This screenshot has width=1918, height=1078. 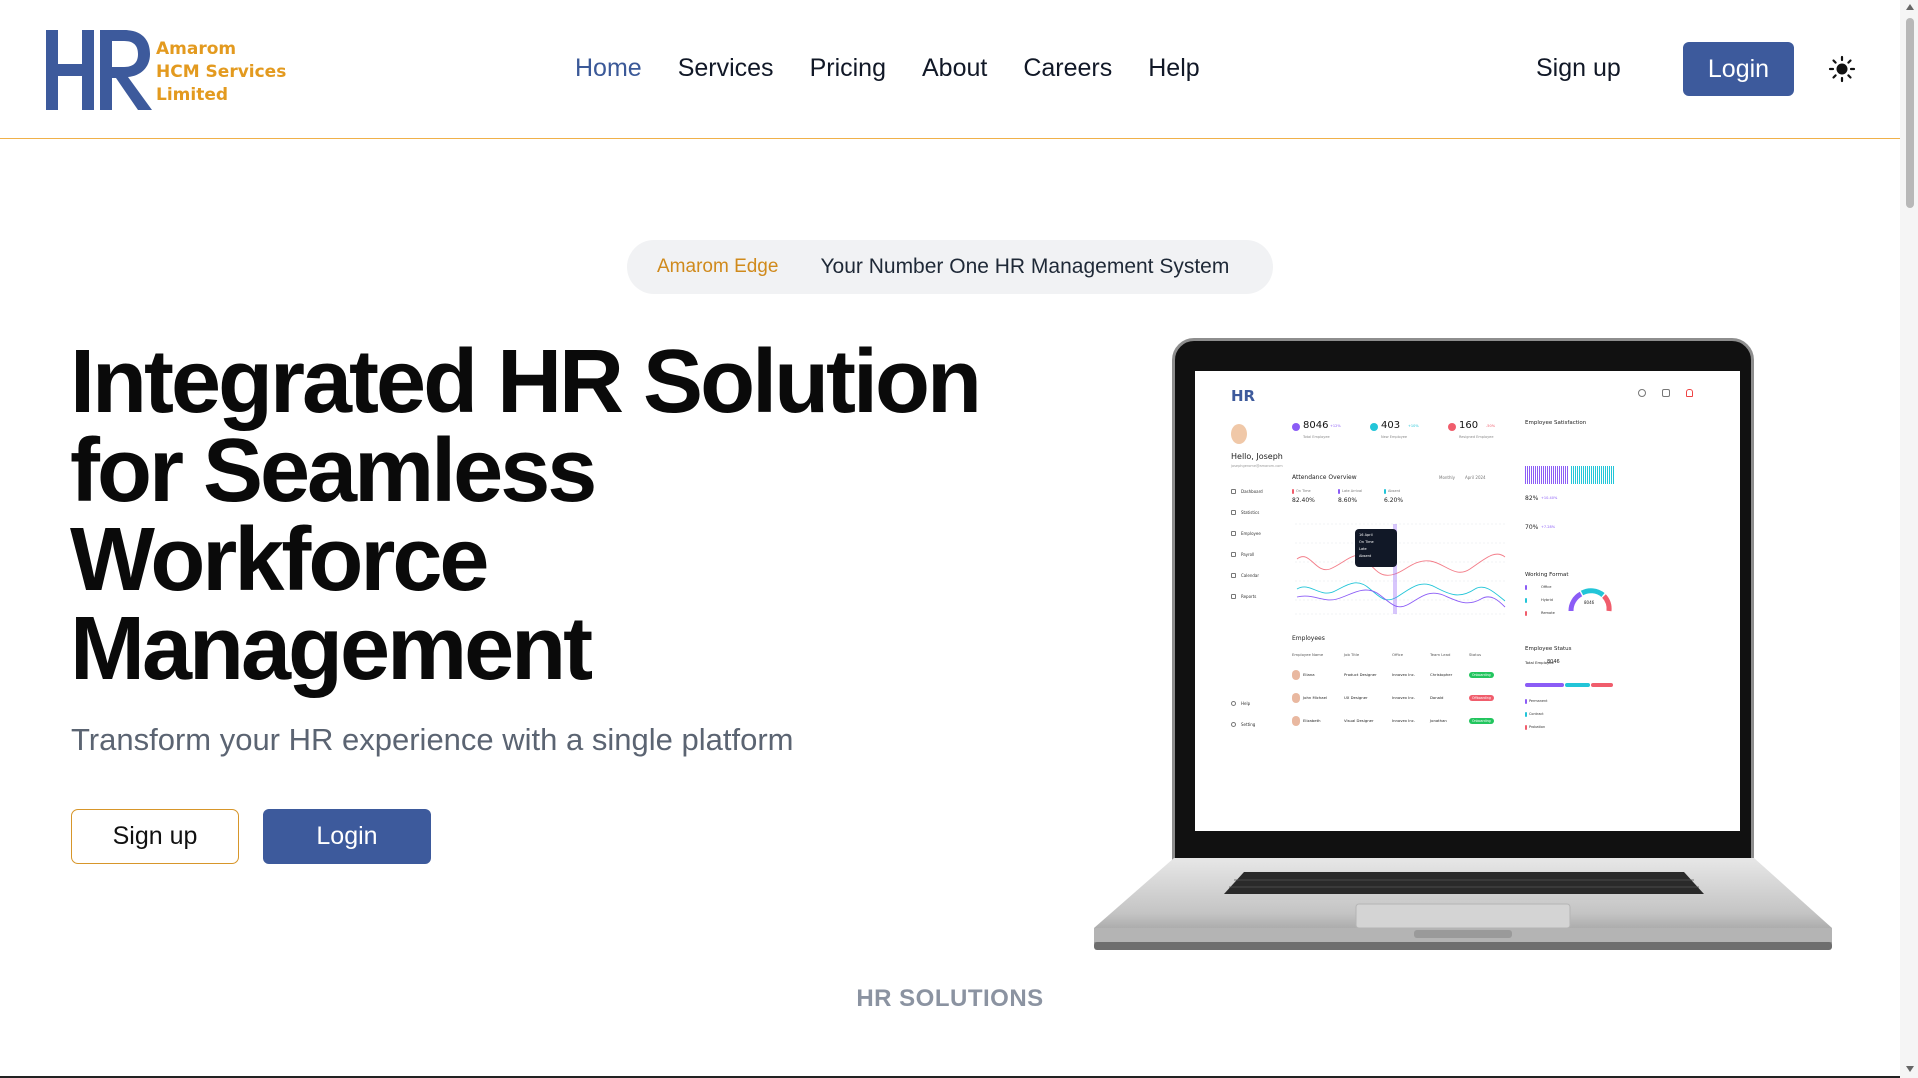 I want to click on sidebar-item-label: Statistics, so click(x=1250, y=512).